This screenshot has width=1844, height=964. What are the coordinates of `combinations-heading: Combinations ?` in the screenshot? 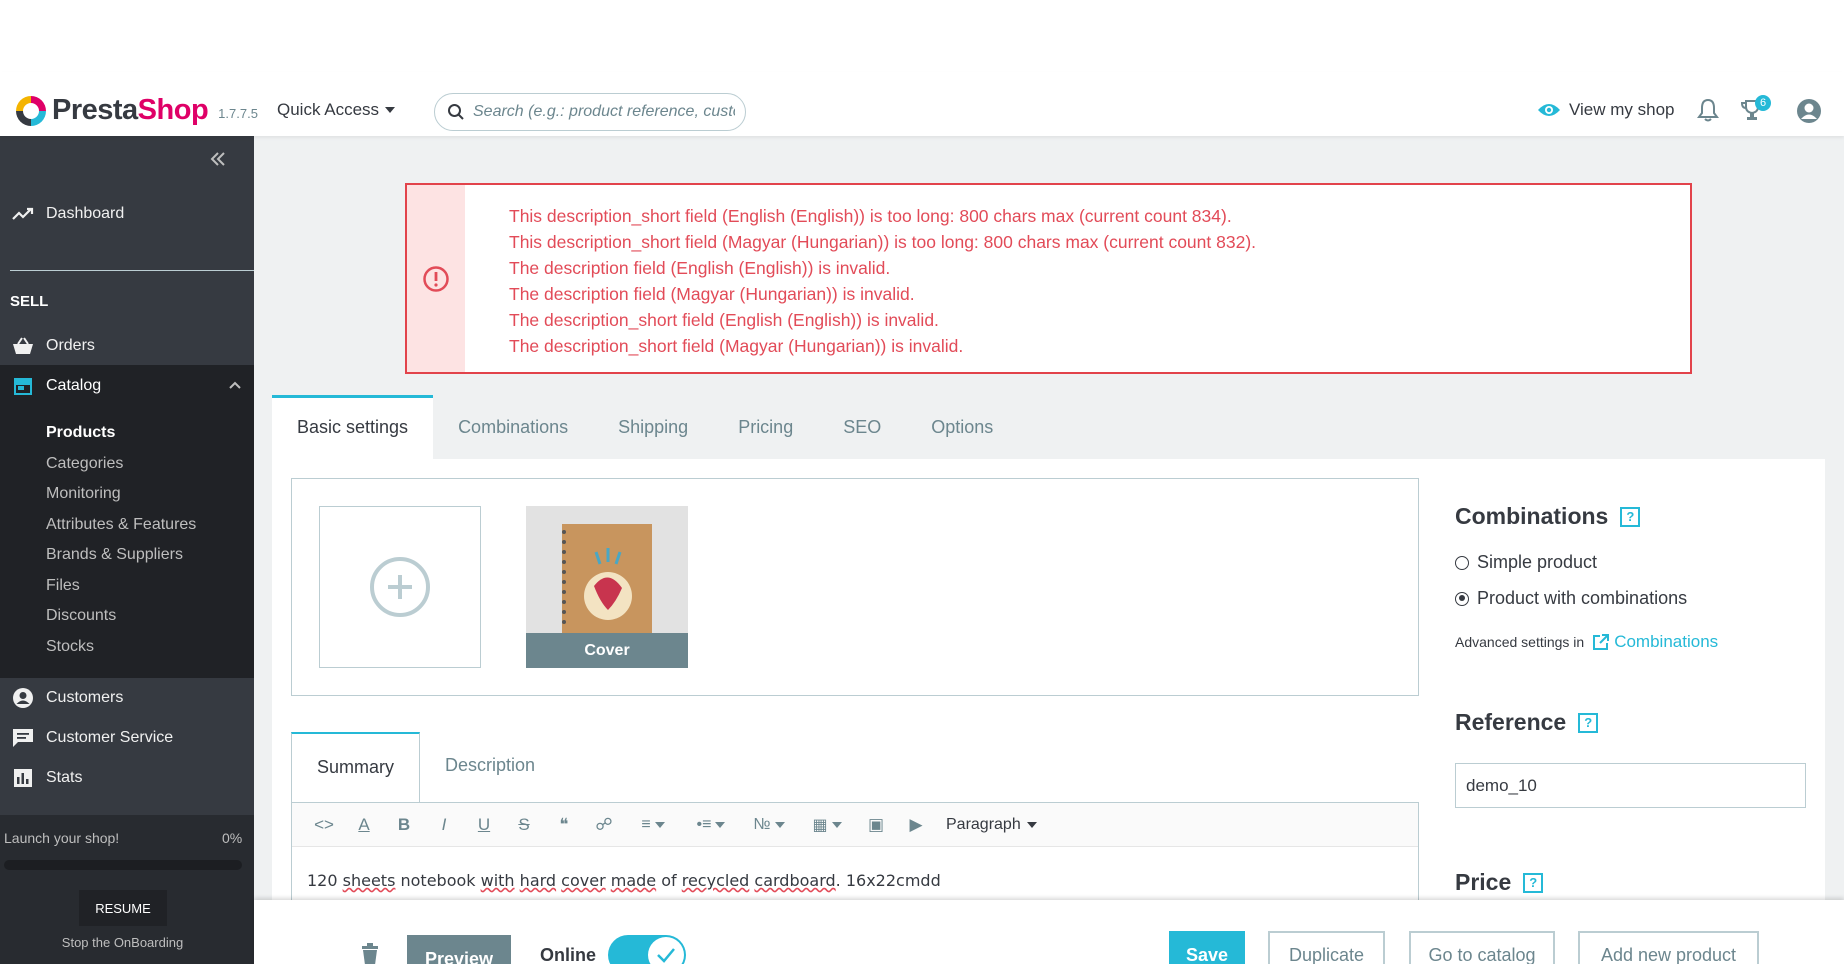 It's located at (1548, 516).